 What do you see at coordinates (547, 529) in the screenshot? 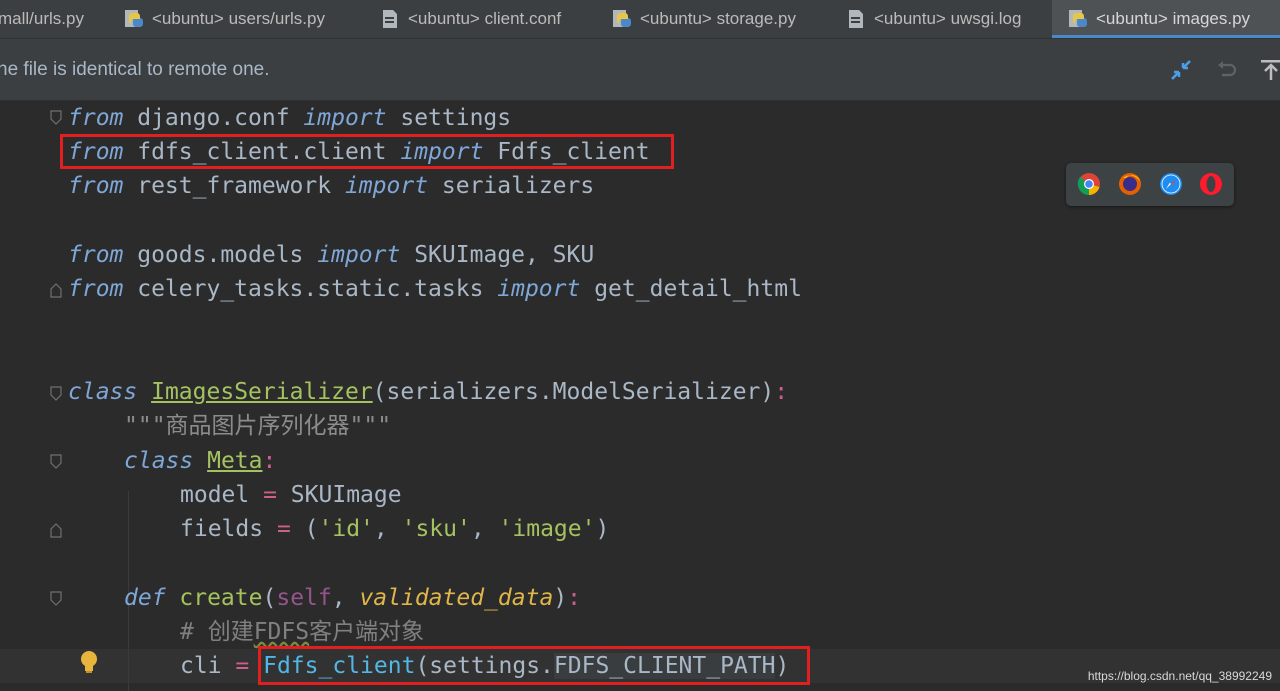
I see `string-literal: 'image'` at bounding box center [547, 529].